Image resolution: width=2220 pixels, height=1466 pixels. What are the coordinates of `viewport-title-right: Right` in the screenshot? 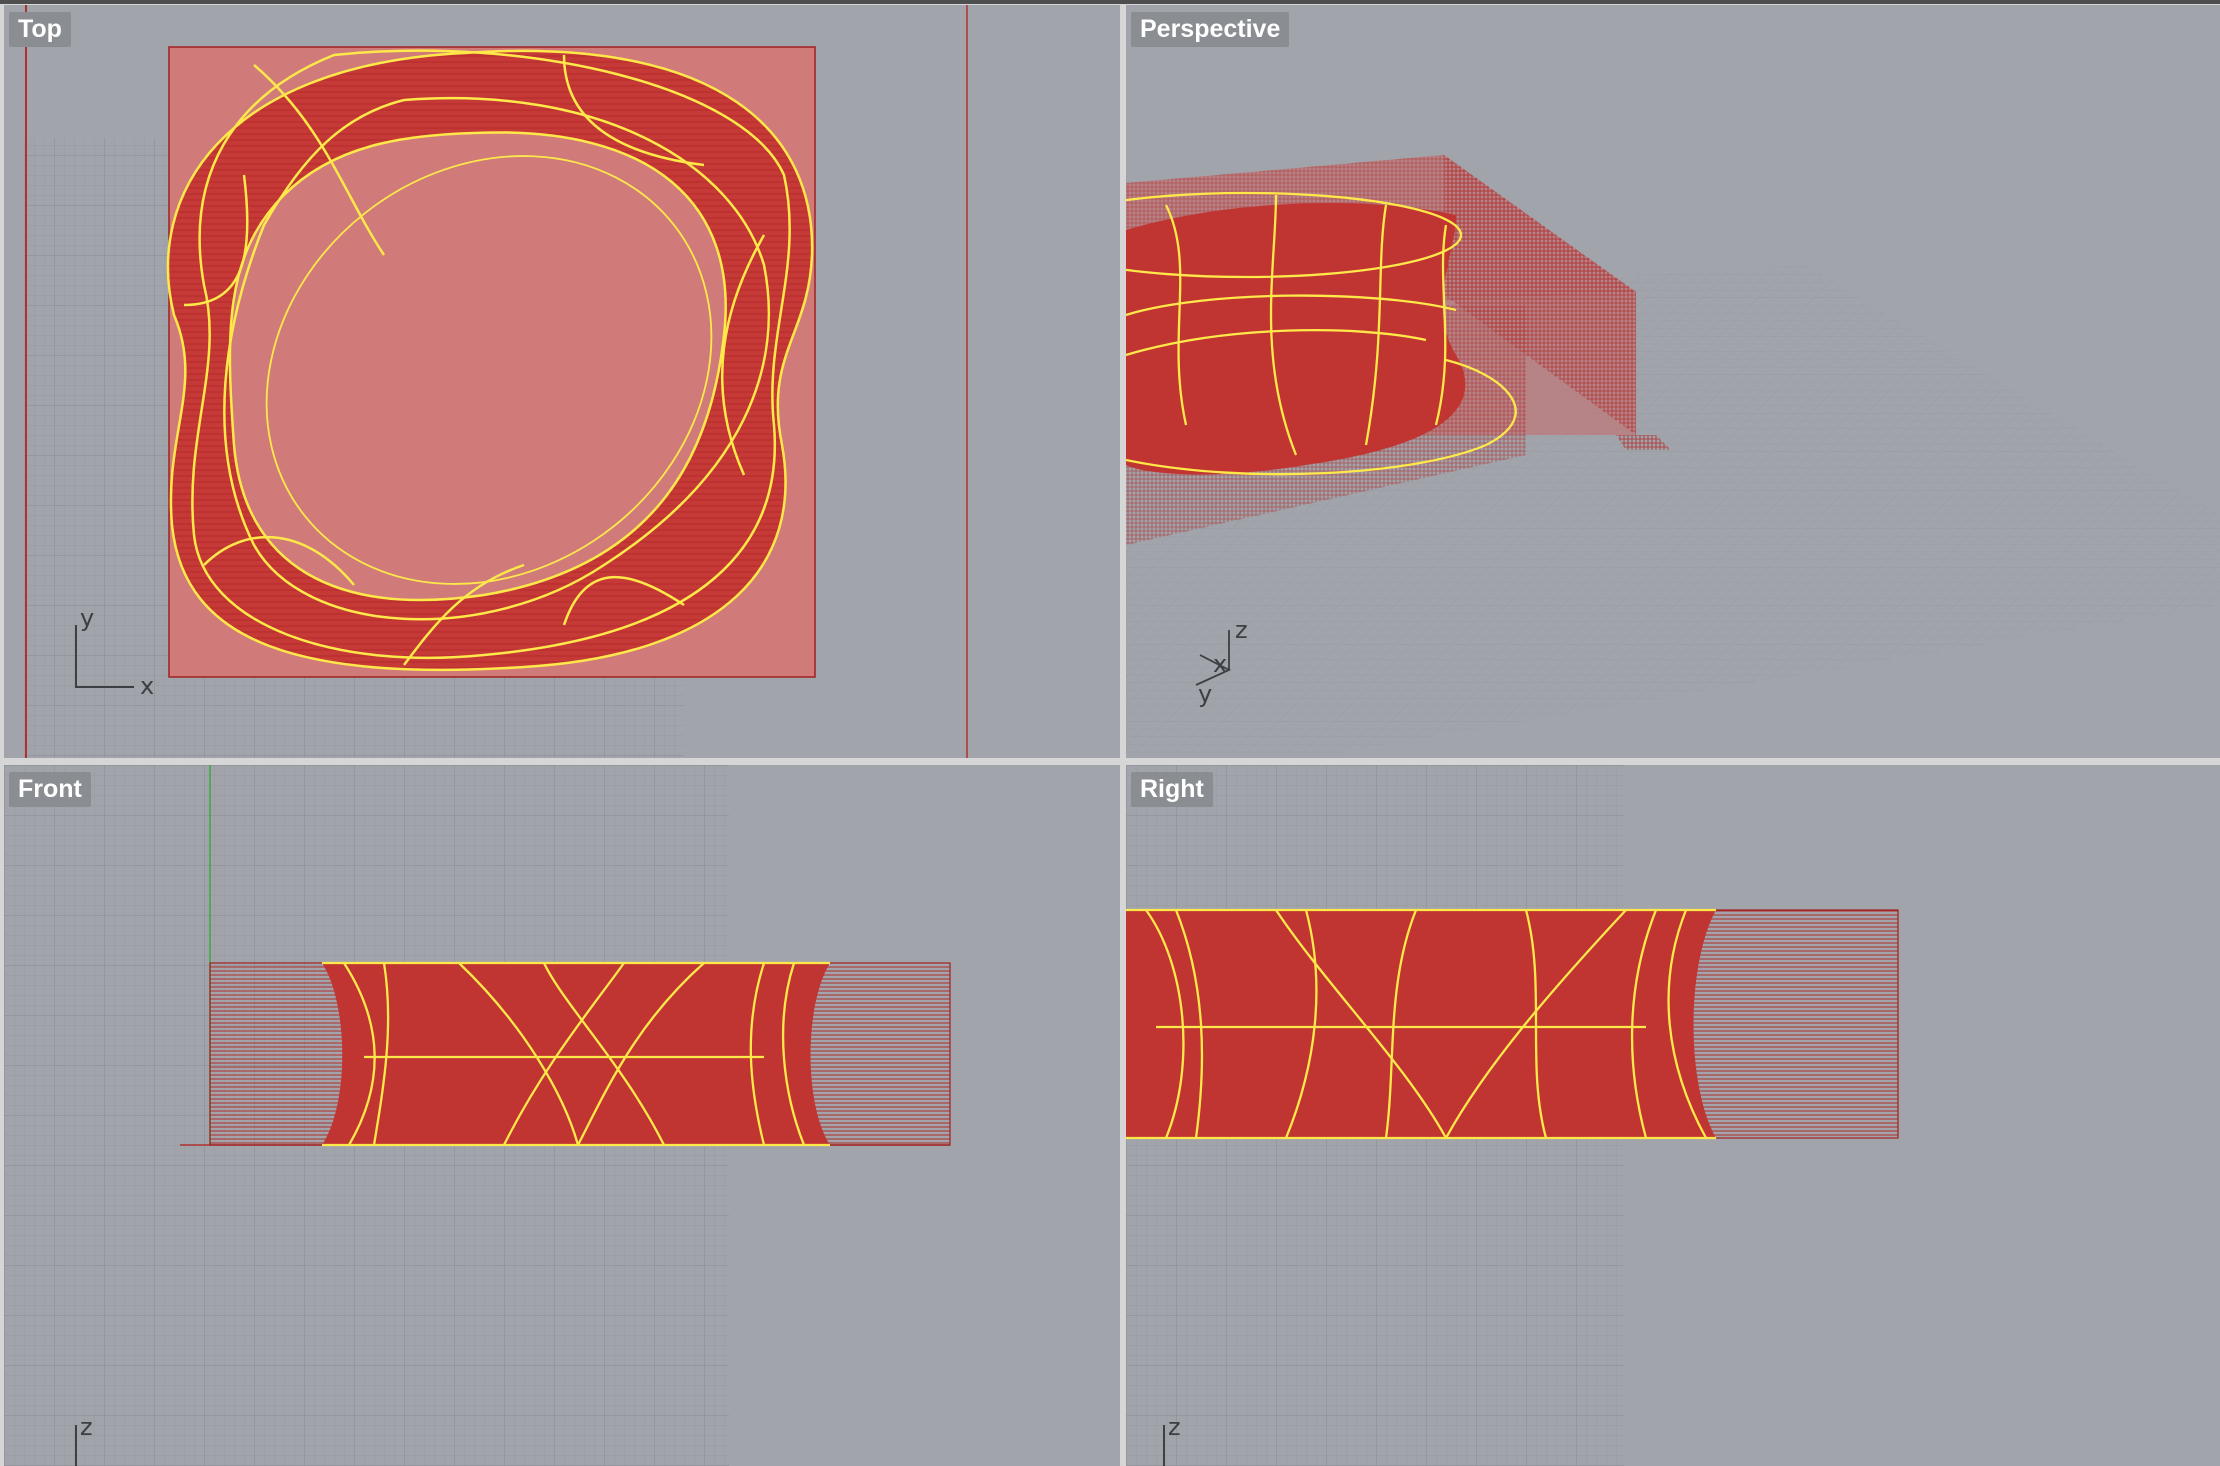 It's located at (1172, 789).